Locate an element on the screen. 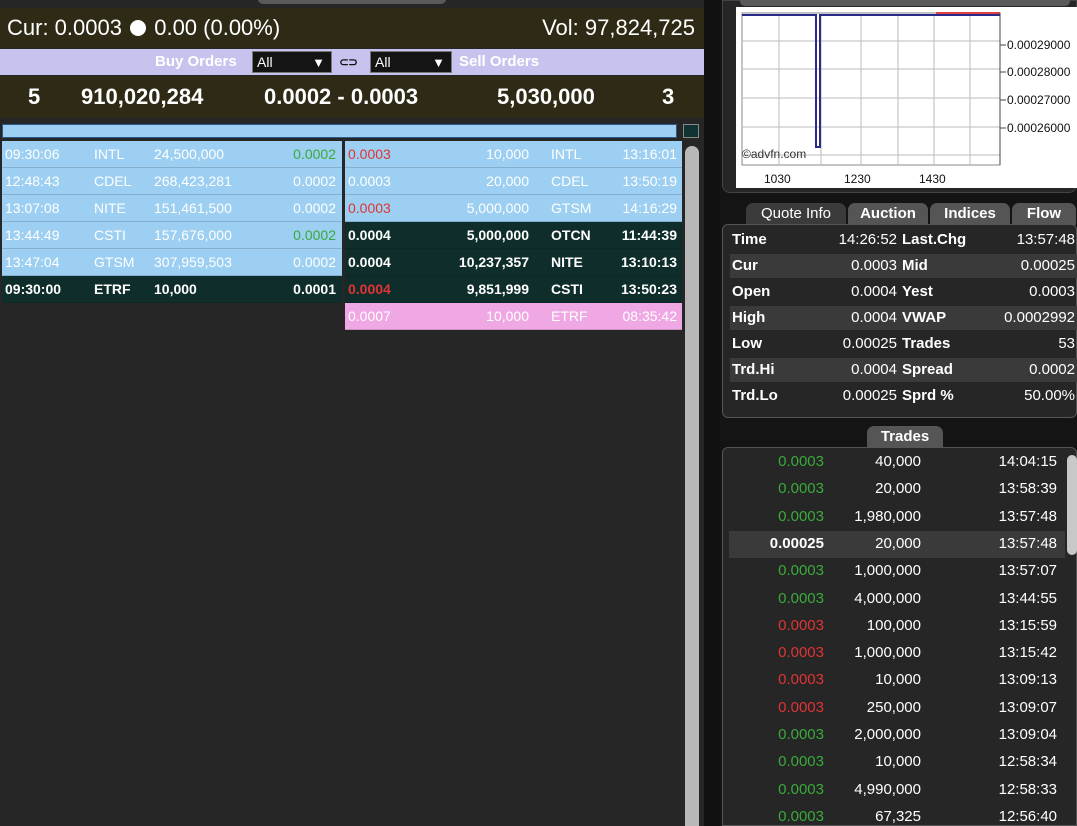 This screenshot has width=1077, height=826. order-mm: ETRF is located at coordinates (569, 316).